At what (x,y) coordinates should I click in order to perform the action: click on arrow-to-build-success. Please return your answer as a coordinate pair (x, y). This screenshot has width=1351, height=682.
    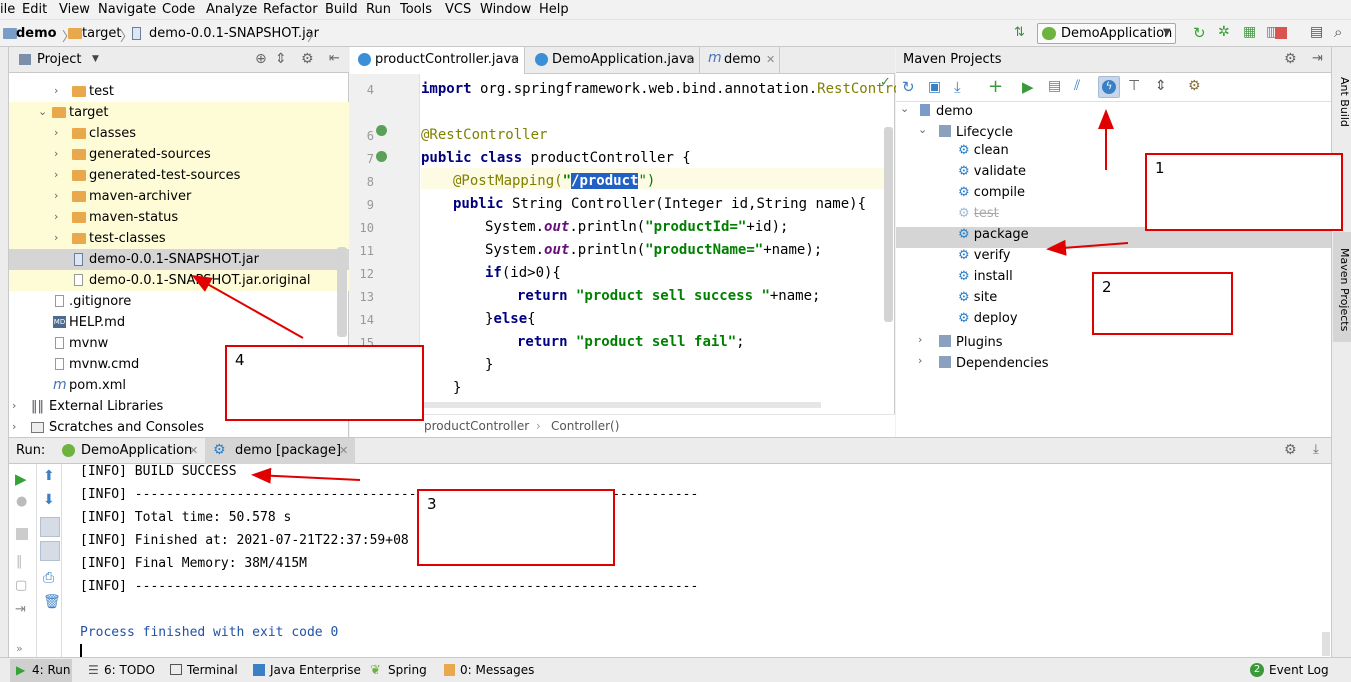
    Looking at the image, I should click on (306, 475).